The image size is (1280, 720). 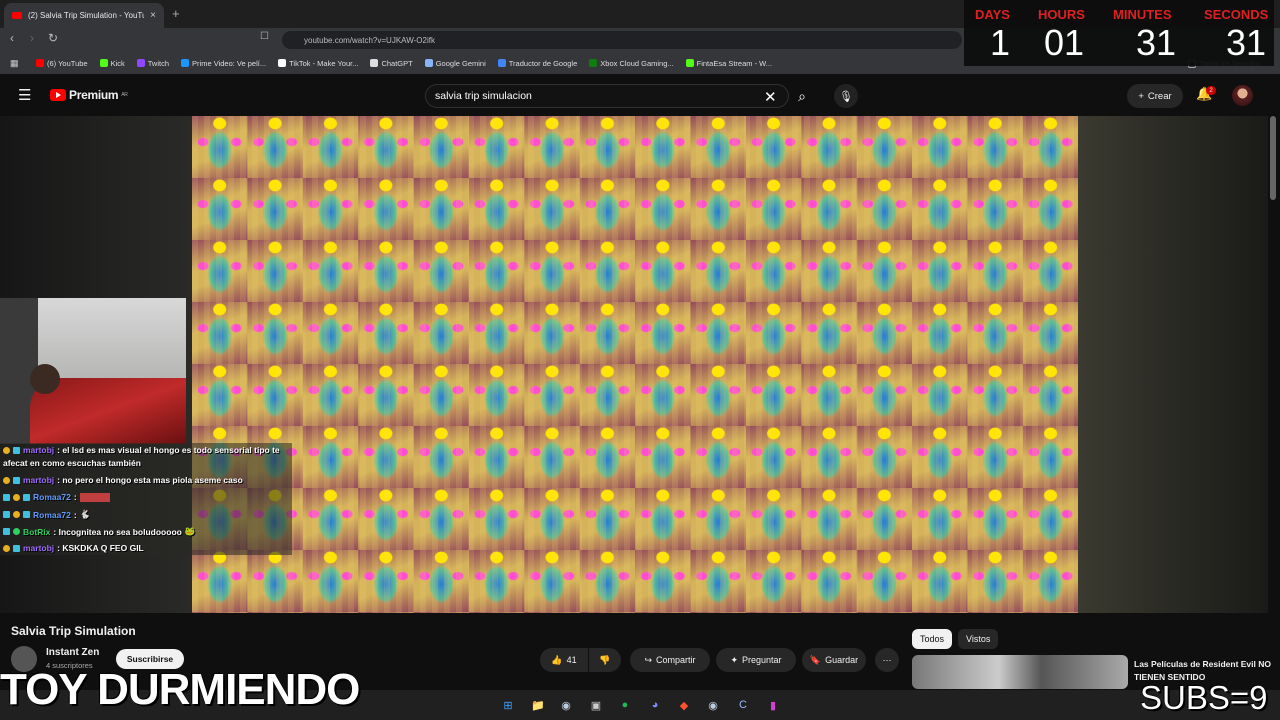 I want to click on apps-grid-icon: ▦, so click(x=14, y=63).